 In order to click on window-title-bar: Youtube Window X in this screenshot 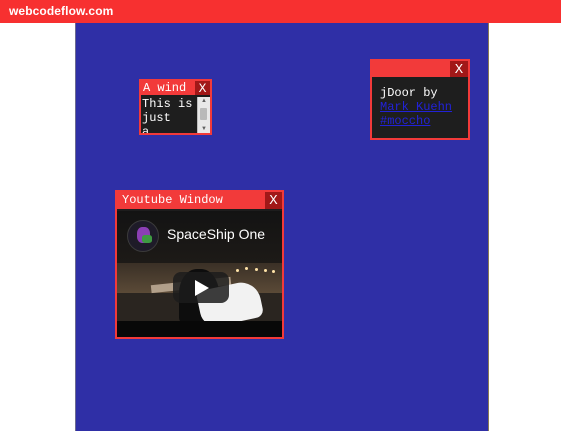, I will do `click(199, 200)`.